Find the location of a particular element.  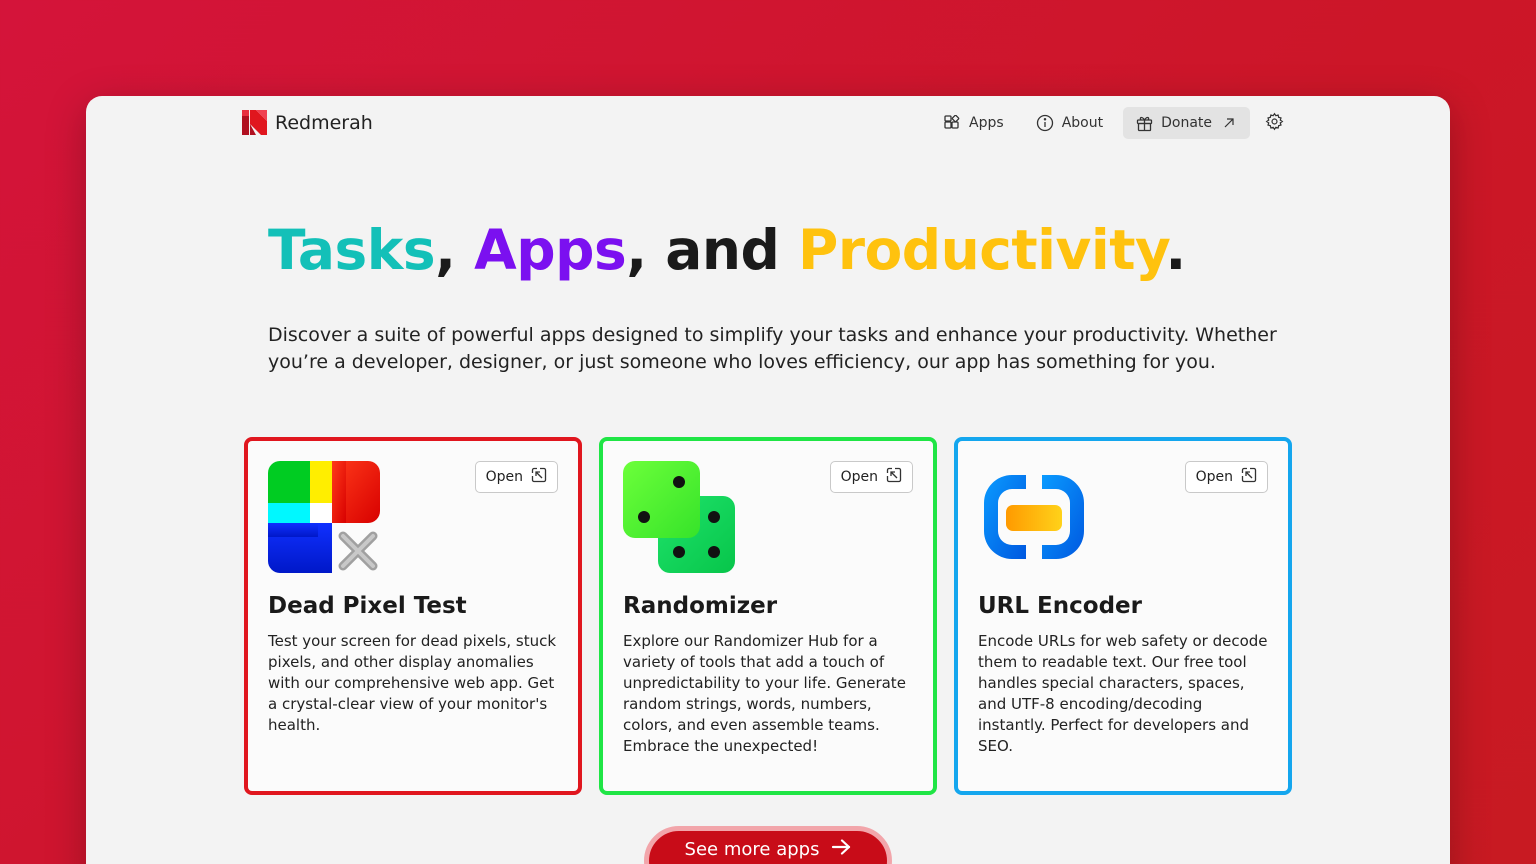

see-more-label: See more apps is located at coordinates (752, 849).